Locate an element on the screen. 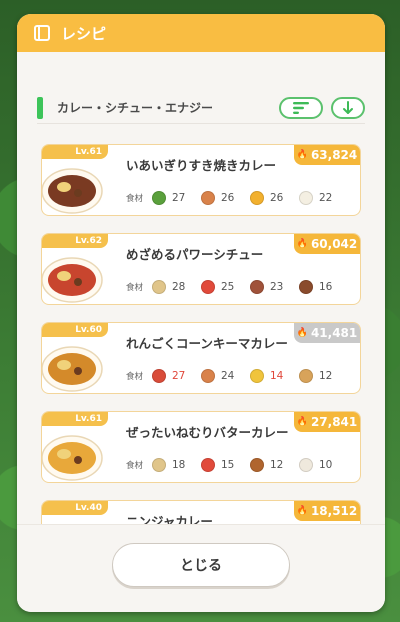 This screenshot has width=400, height=622. recipe-card: Lv.60 れんごくコーンキーマカレー 🔥 41,481 食材 27 24 14 12 is located at coordinates (201, 358).